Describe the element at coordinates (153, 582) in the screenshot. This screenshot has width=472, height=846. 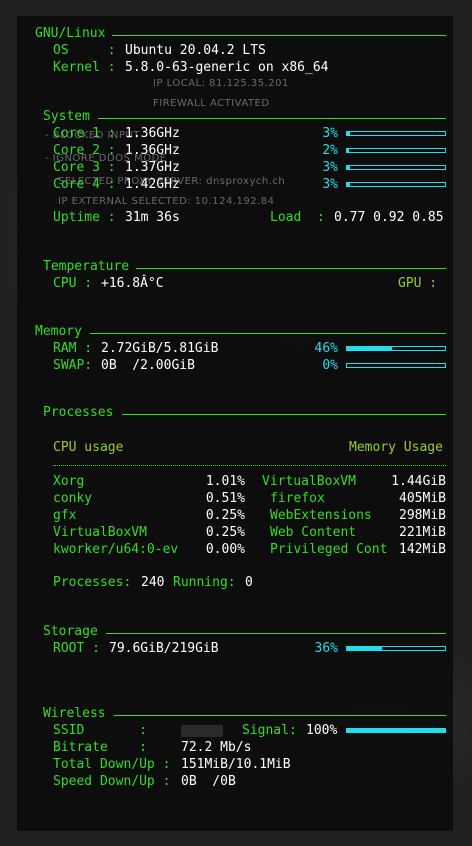
I see `process-count-value: 240` at that location.